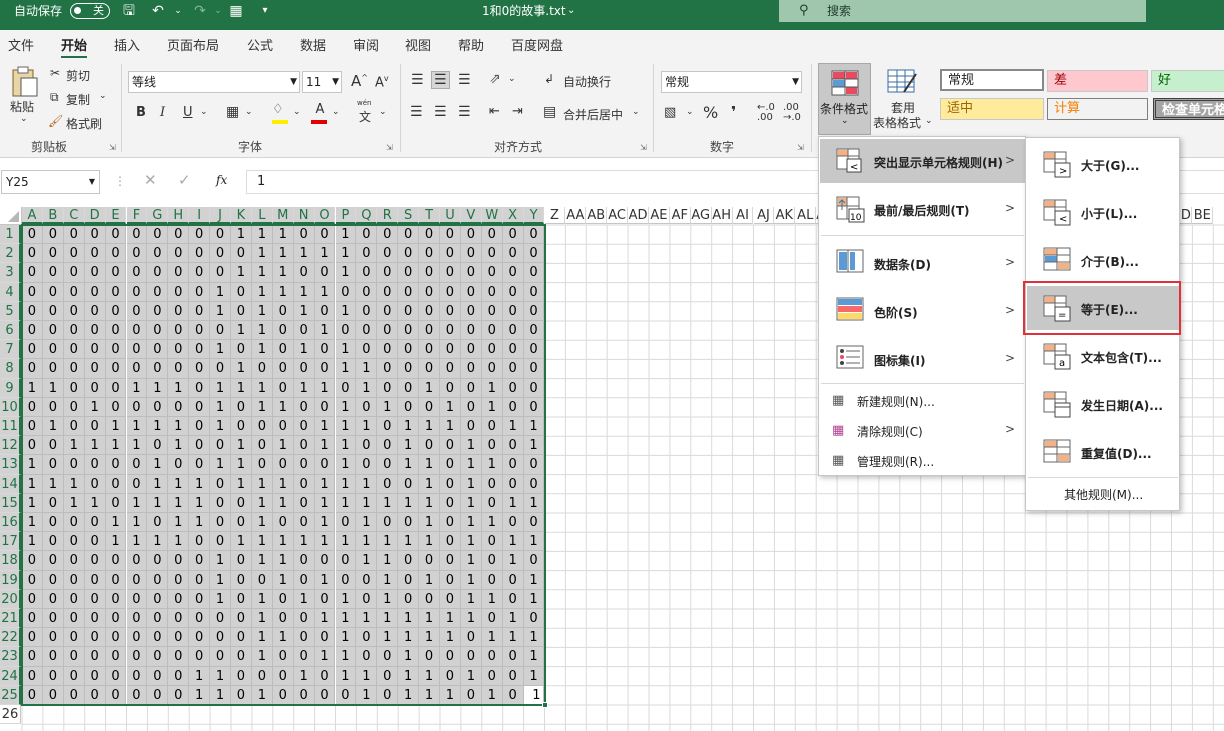 This screenshot has height=731, width=1224. Describe the element at coordinates (260, 44) in the screenshot. I see `tab-formulas: 公式` at that location.